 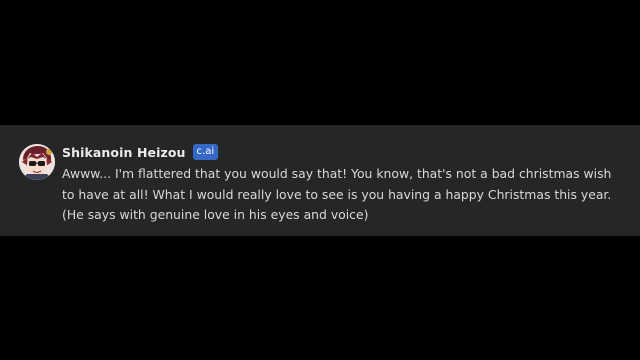 I want to click on character-name: Shikanoin Heizou, so click(x=124, y=152).